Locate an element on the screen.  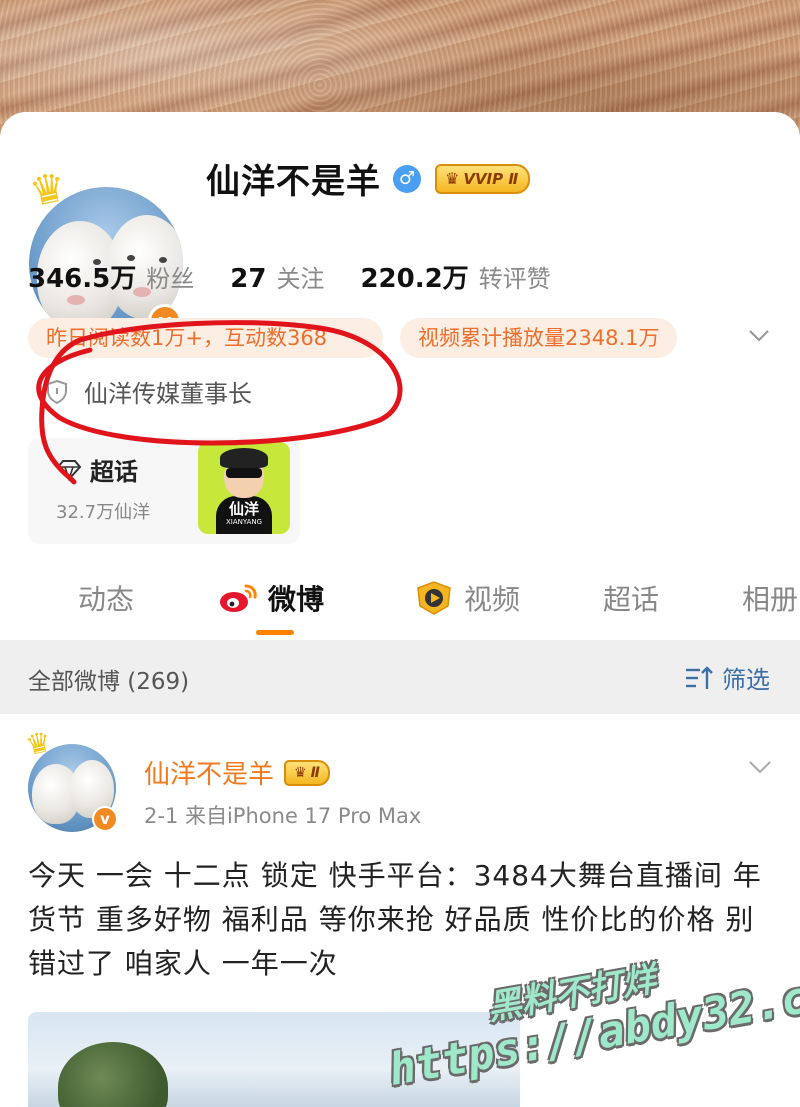
stat-followers: 346.5万 粉丝 is located at coordinates (111, 276).